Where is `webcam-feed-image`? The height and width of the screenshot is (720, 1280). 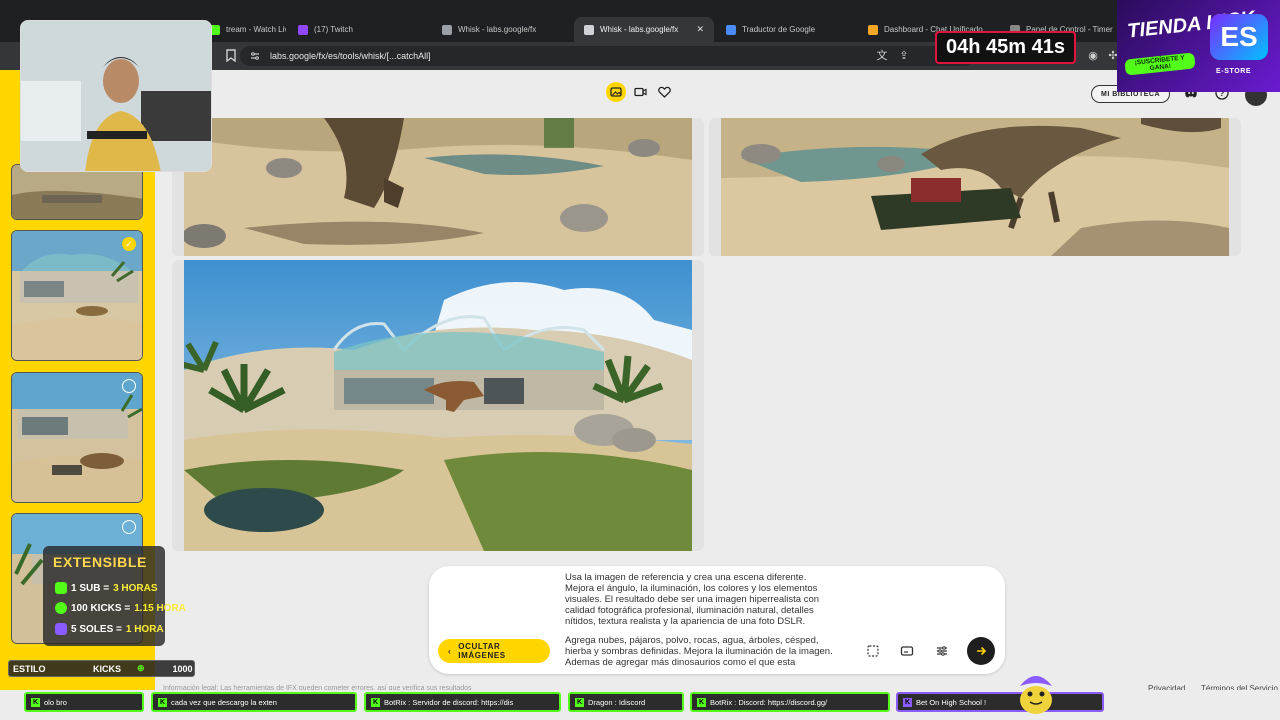
webcam-feed-image is located at coordinates (116, 96).